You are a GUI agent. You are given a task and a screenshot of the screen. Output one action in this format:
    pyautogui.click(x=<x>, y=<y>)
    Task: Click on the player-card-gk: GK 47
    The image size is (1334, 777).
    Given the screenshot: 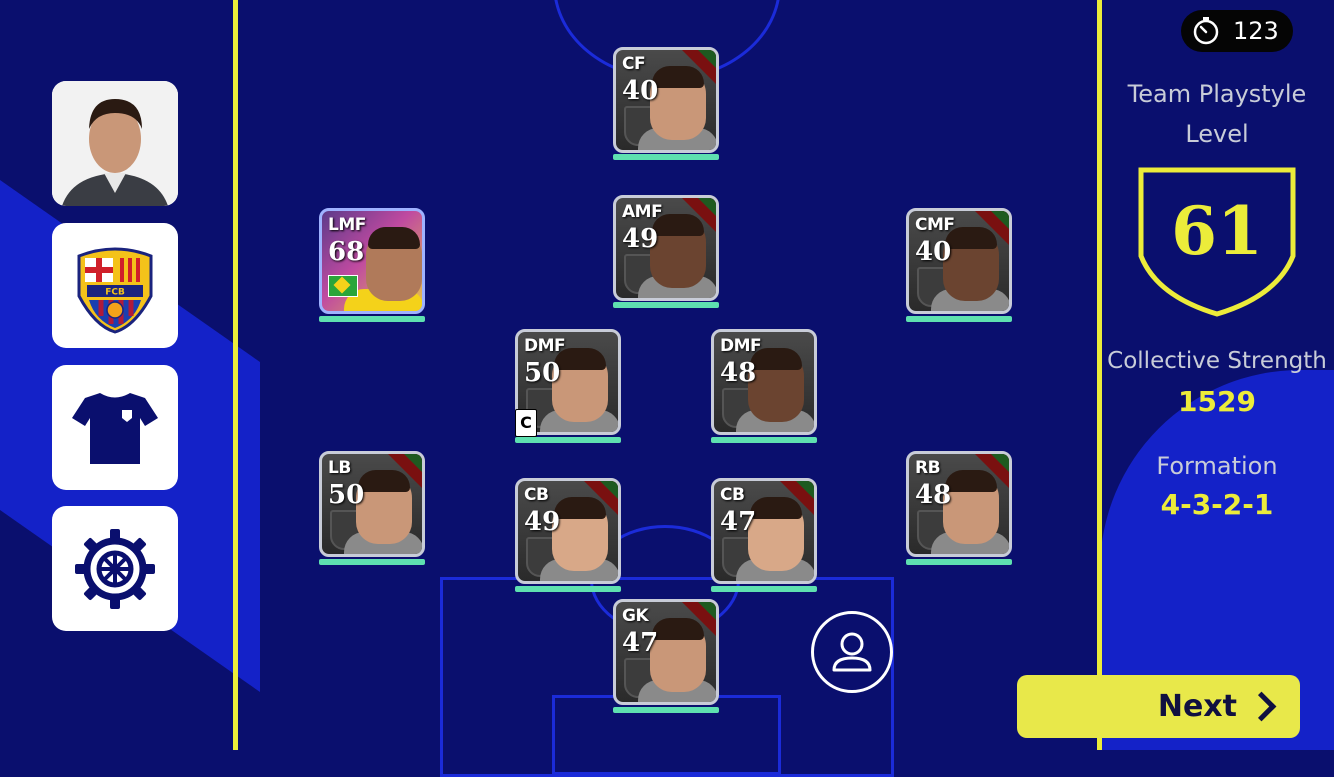 What is the action you would take?
    pyautogui.click(x=666, y=652)
    